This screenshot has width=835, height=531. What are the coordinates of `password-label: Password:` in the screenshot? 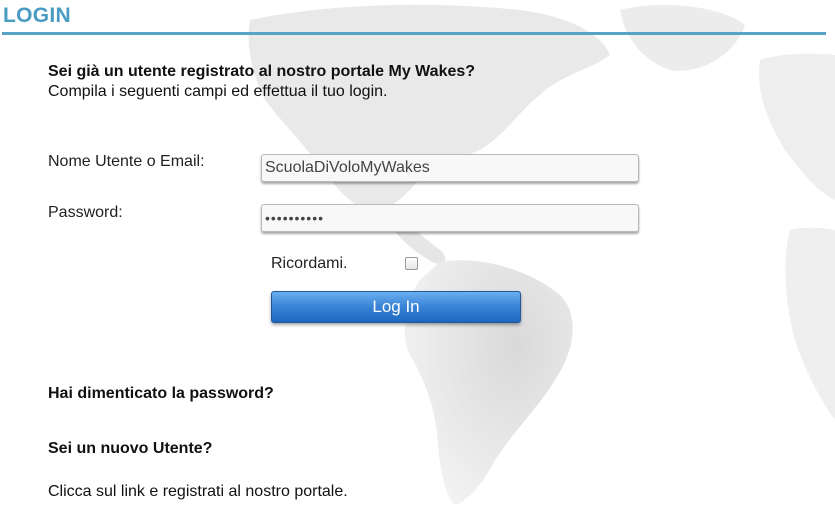 It's located at (85, 212).